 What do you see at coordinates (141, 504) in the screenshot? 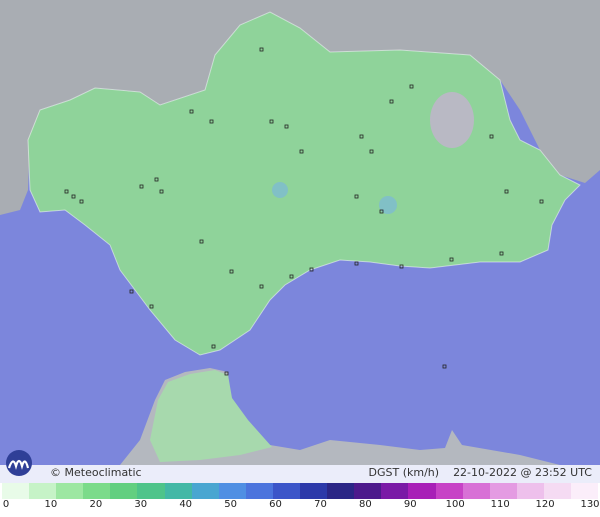
I see `scale-tick-label: 30` at bounding box center [141, 504].